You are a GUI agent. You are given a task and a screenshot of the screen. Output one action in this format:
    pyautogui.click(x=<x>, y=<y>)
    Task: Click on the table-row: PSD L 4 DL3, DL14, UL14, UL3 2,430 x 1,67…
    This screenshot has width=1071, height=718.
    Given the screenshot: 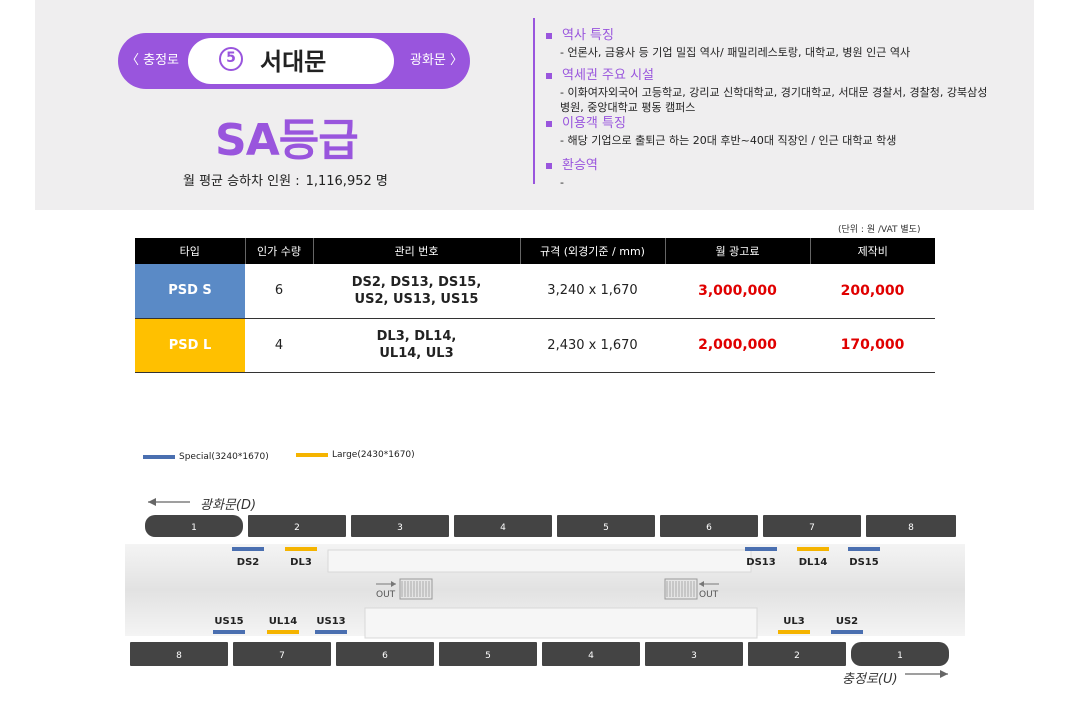 What is the action you would take?
    pyautogui.click(x=535, y=345)
    